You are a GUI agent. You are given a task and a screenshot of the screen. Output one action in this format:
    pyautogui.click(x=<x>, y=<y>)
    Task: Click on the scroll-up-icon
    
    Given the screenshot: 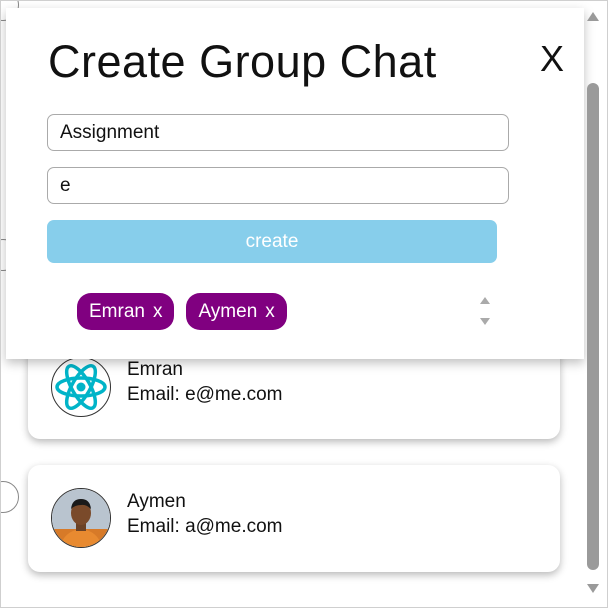 What is the action you would take?
    pyautogui.click(x=485, y=300)
    